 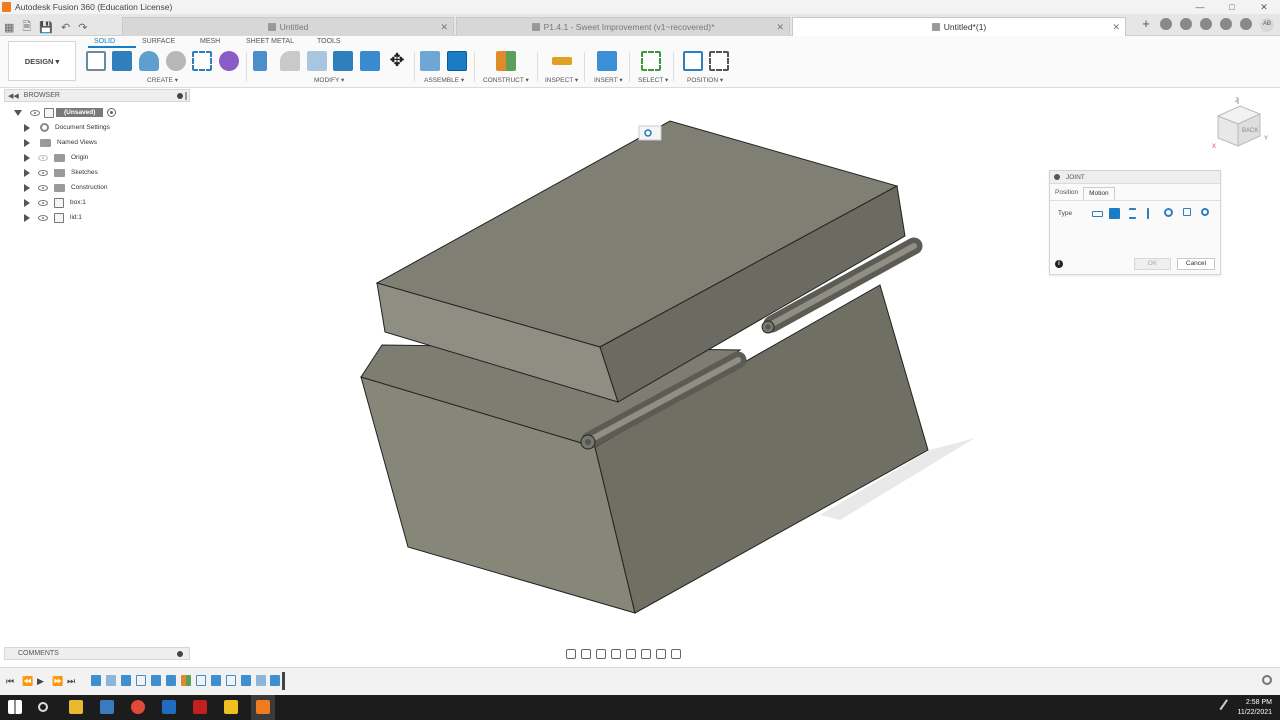 What do you see at coordinates (65, 27) in the screenshot?
I see `undo-icon: ↶` at bounding box center [65, 27].